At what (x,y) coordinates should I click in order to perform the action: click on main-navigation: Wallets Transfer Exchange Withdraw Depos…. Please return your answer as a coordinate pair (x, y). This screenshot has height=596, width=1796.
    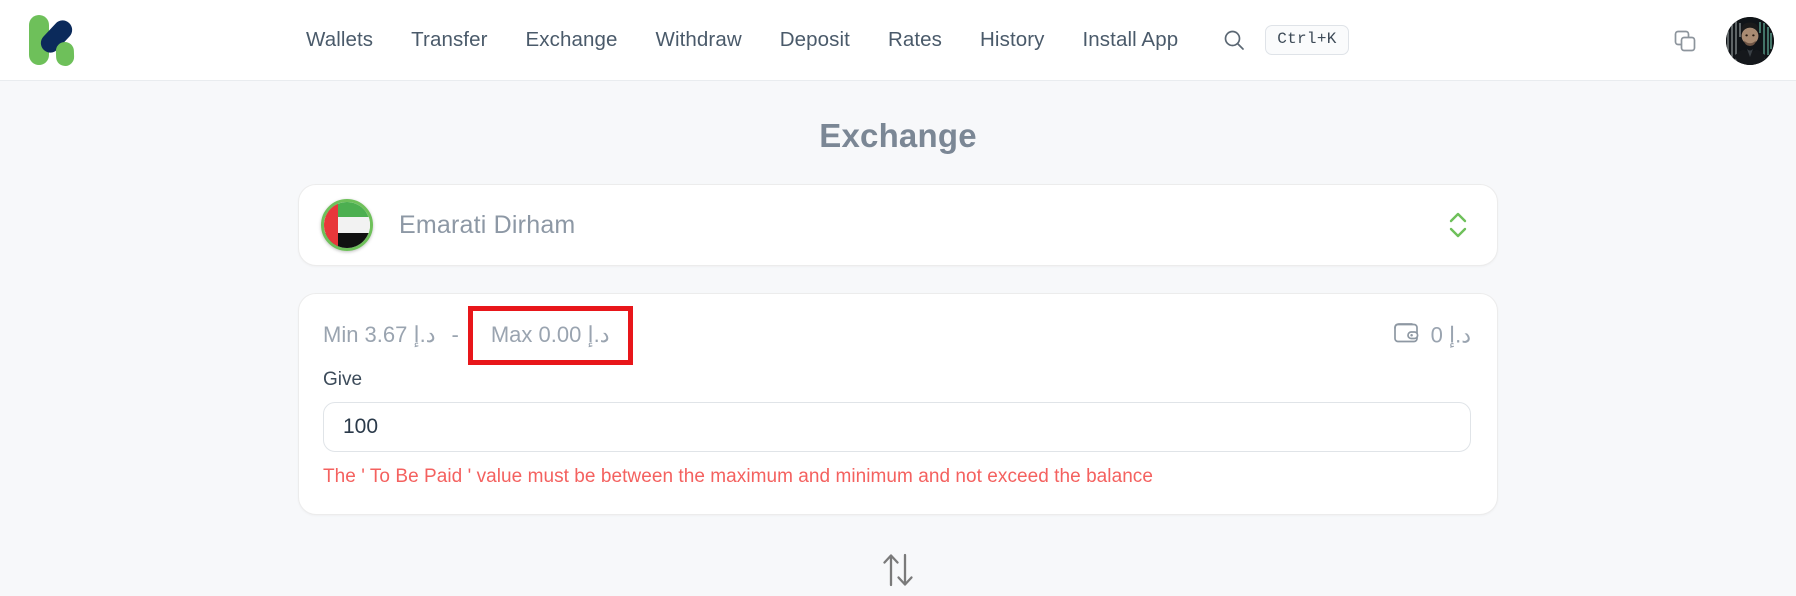
    Looking at the image, I should click on (742, 40).